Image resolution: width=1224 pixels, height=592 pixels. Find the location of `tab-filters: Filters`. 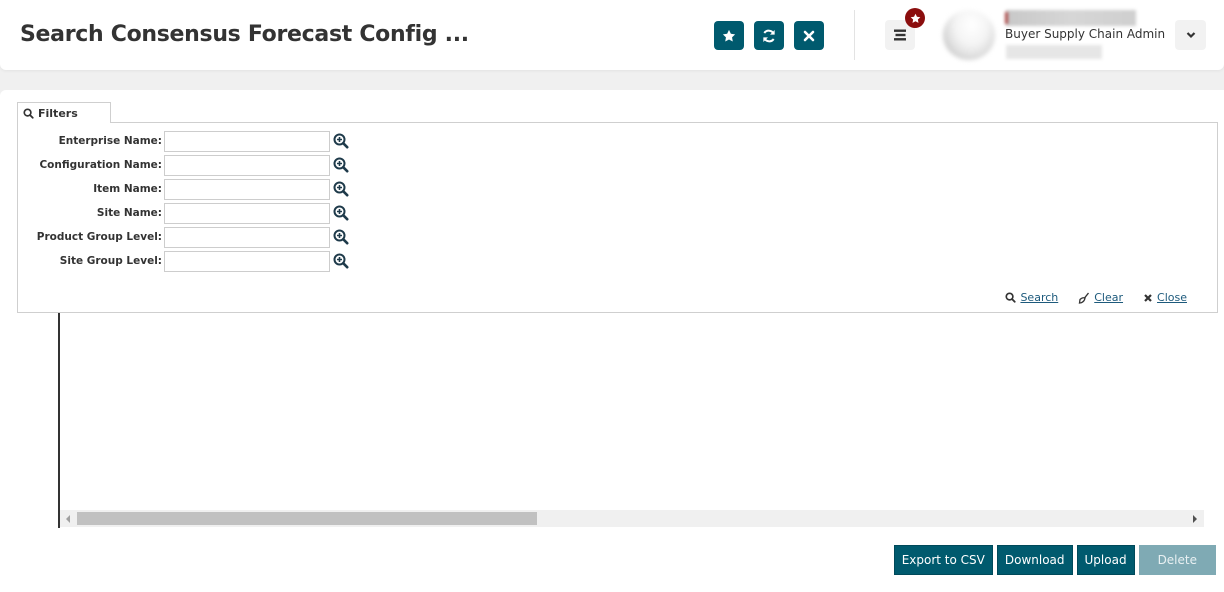

tab-filters: Filters is located at coordinates (64, 112).